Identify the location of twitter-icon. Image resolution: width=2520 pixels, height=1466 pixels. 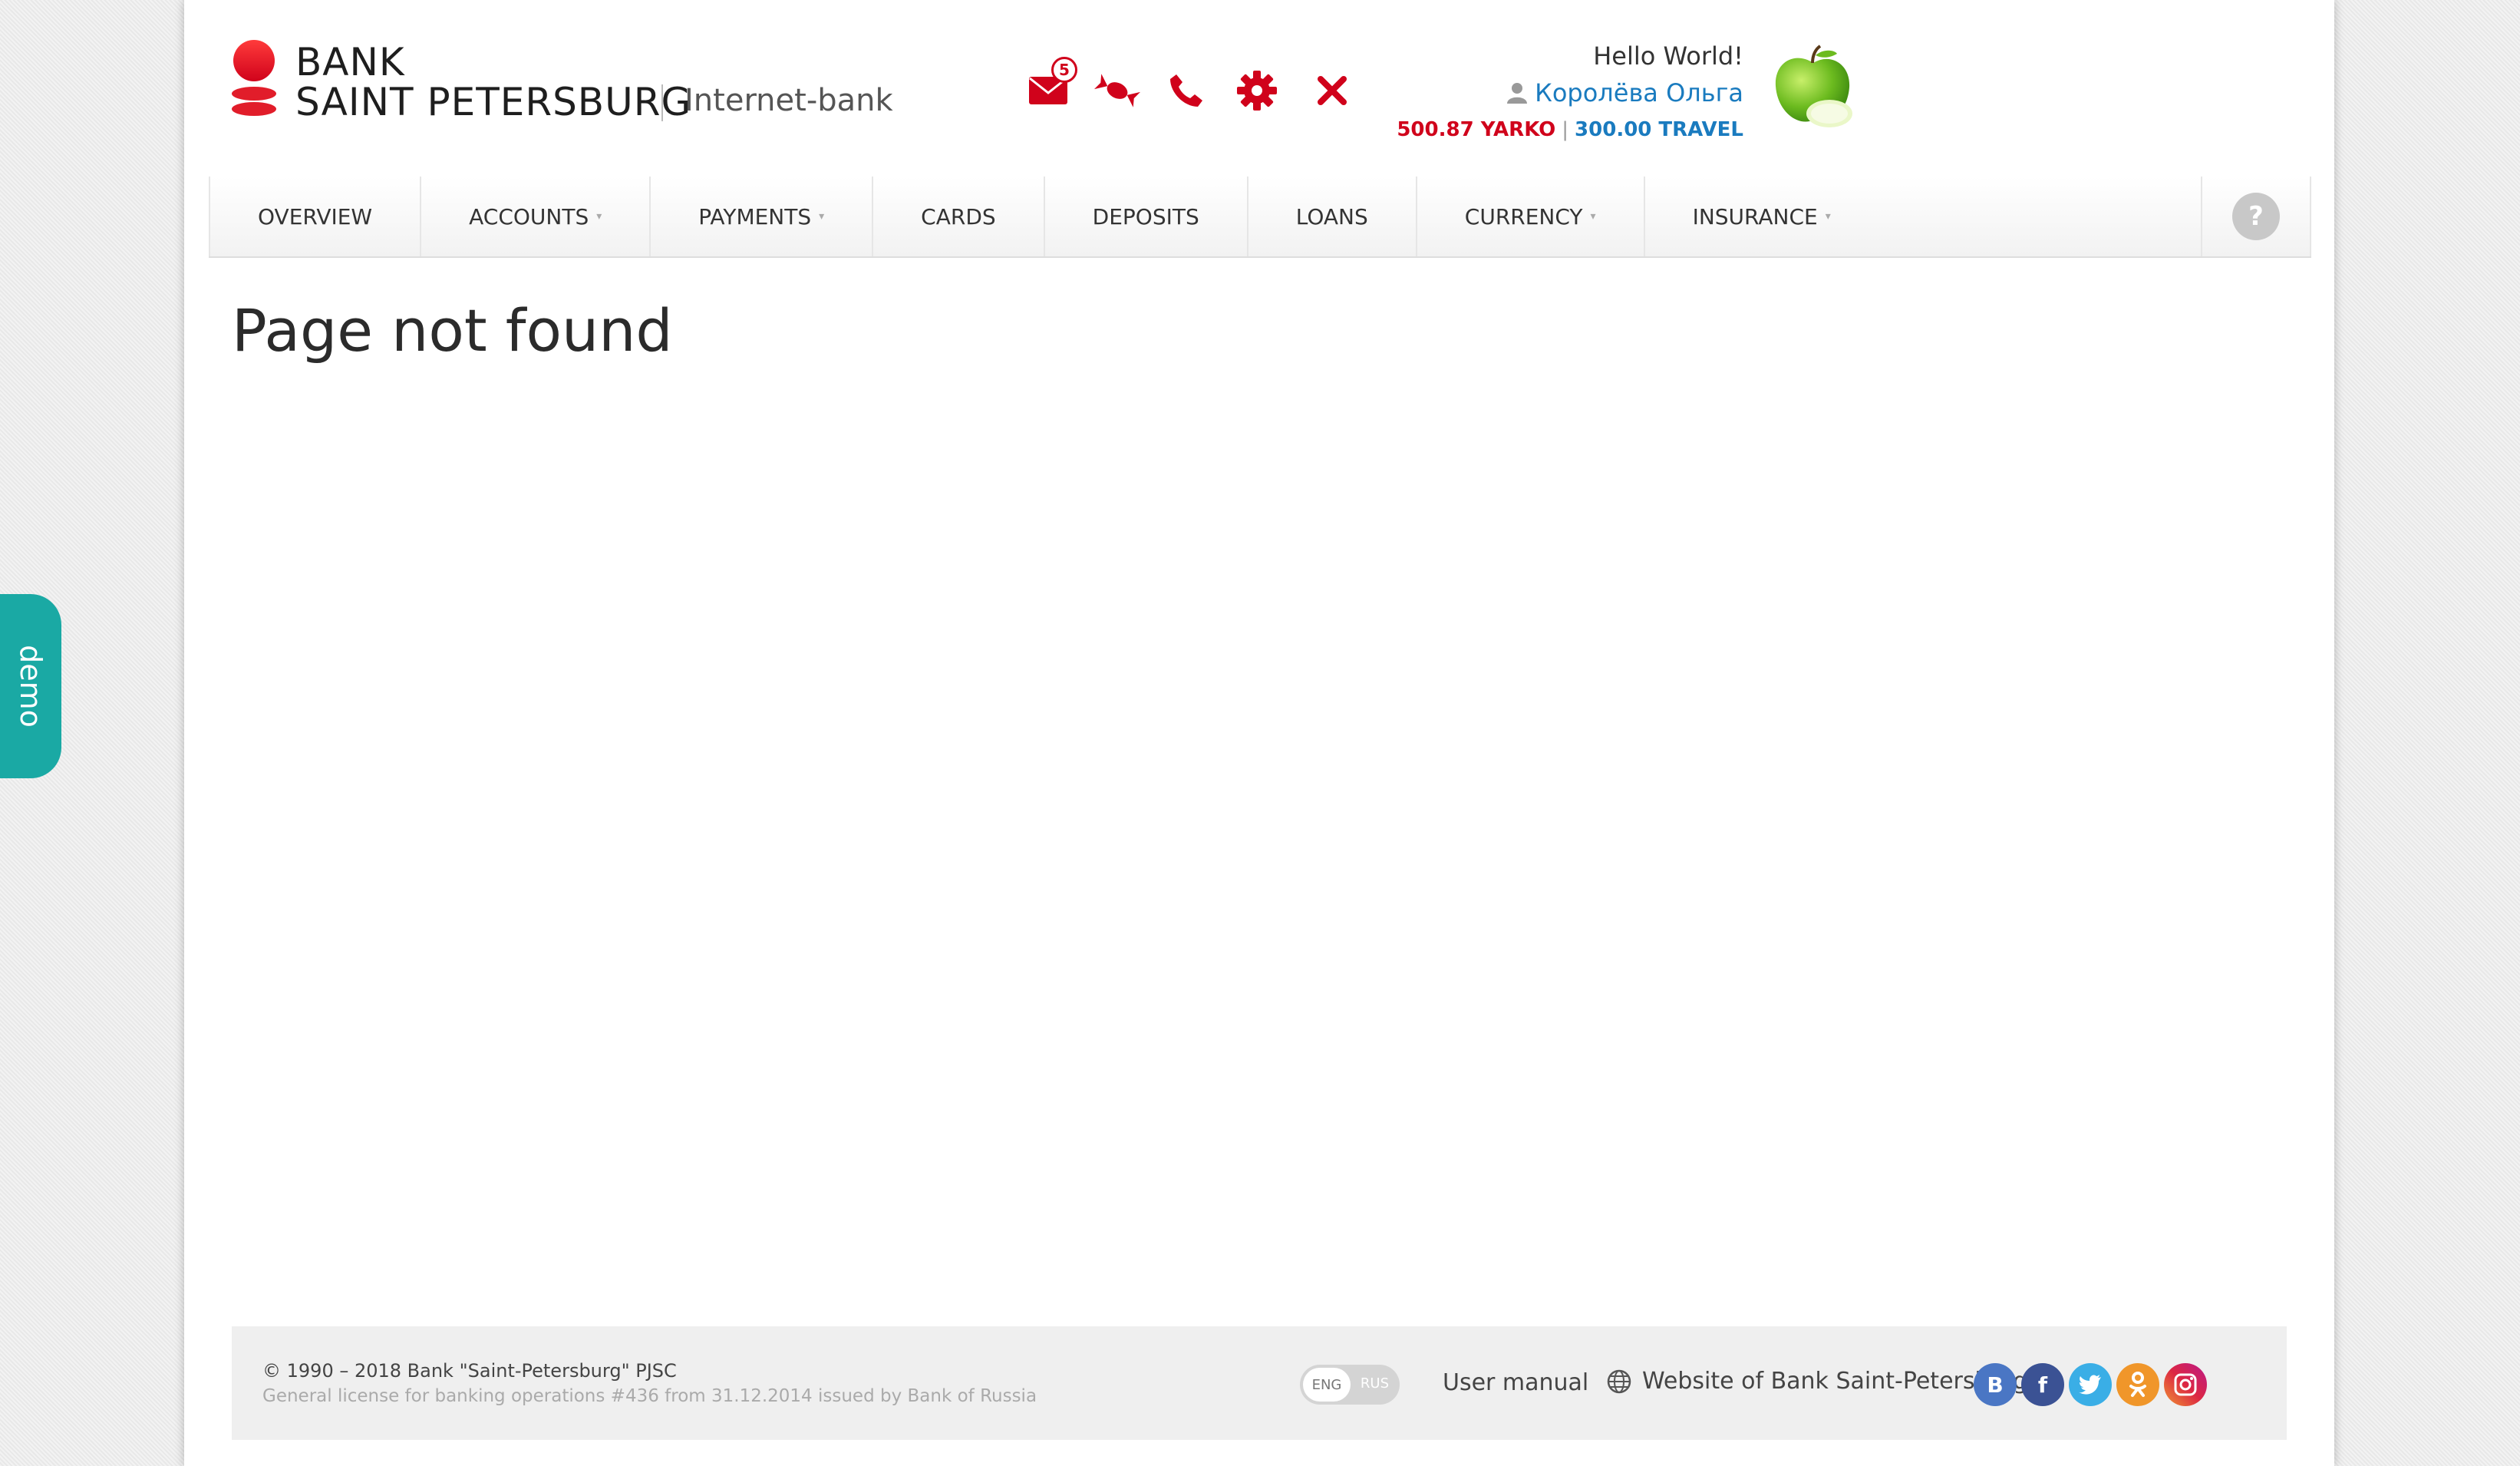
(2090, 1384).